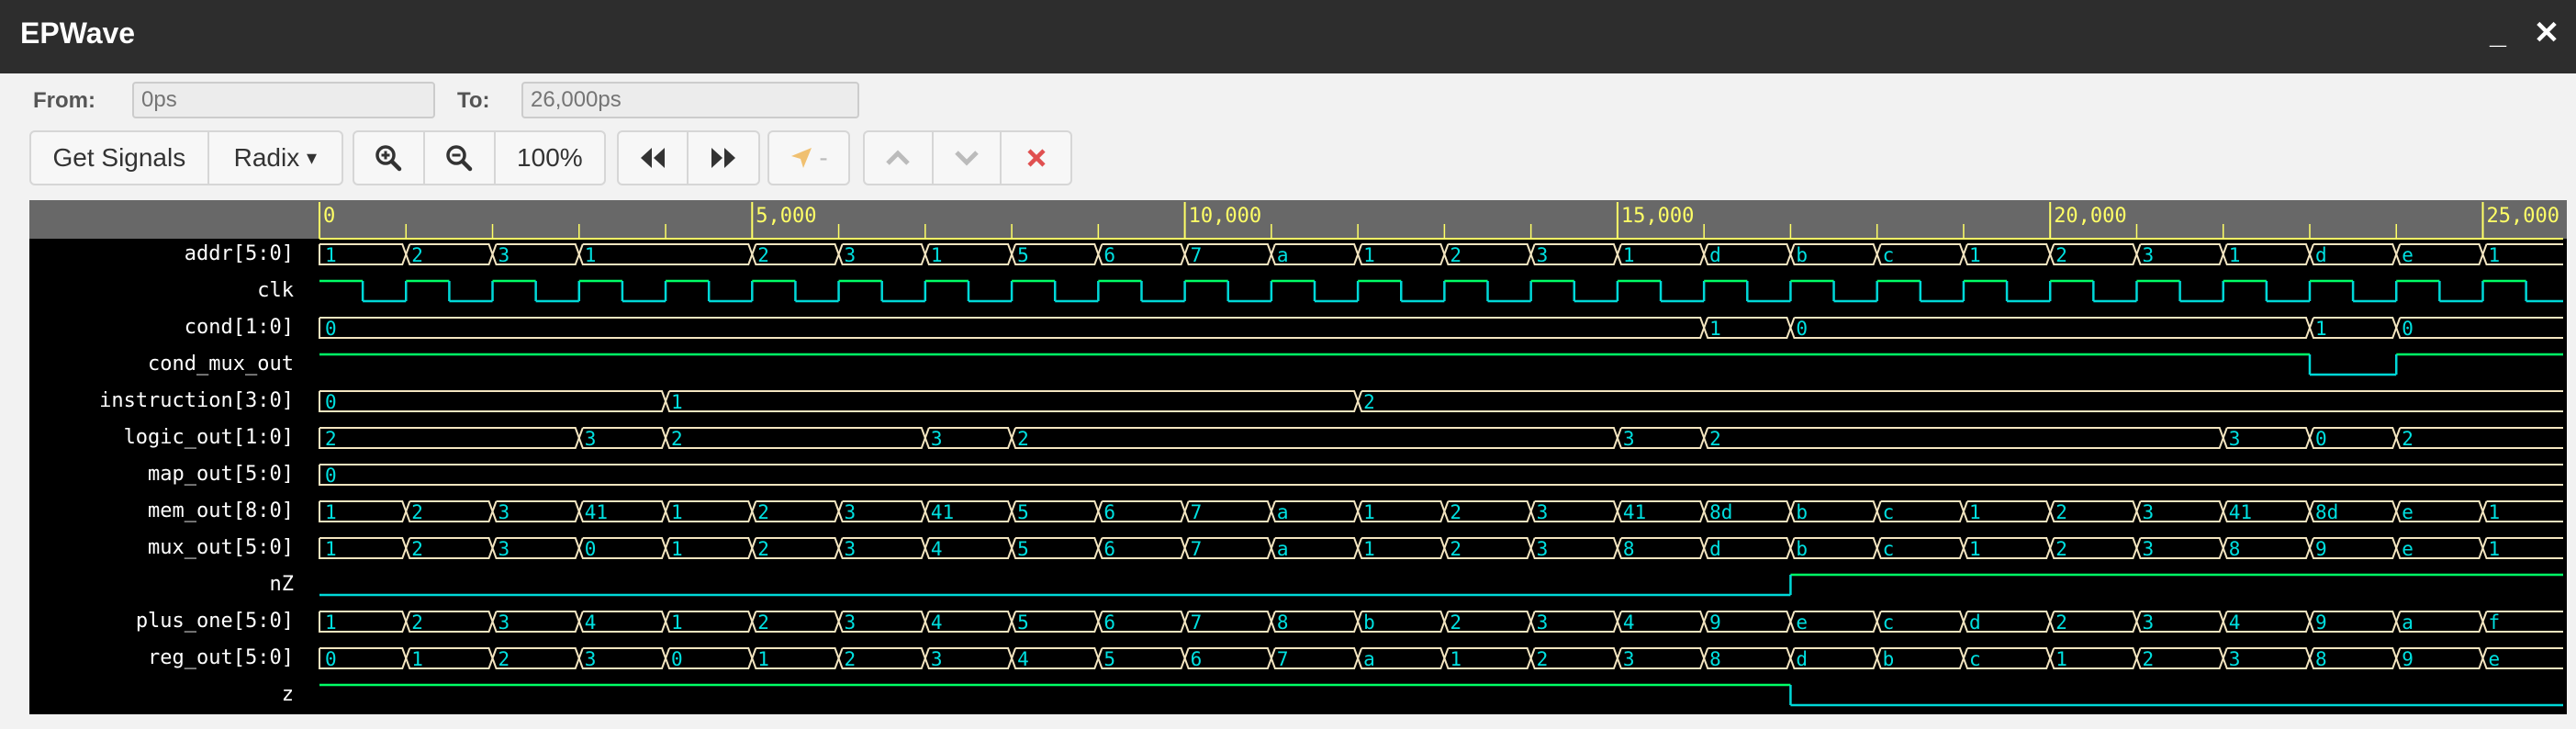 This screenshot has width=2576, height=729. Describe the element at coordinates (275, 158) in the screenshot. I see `radix-dropdown: Radix ▾` at that location.